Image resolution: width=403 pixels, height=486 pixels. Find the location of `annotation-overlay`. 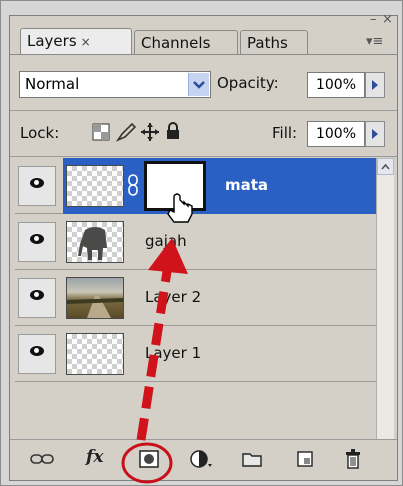

annotation-overlay is located at coordinates (157, 338).